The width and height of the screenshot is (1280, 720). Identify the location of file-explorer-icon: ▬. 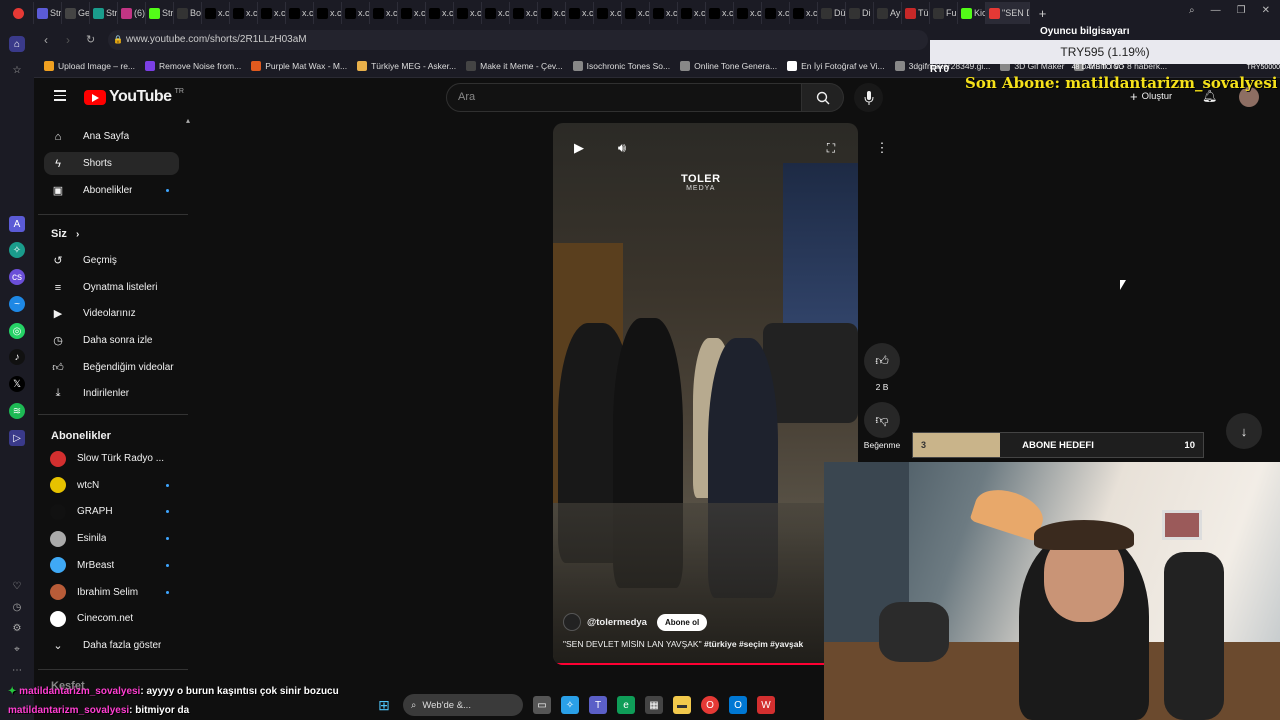
(682, 705).